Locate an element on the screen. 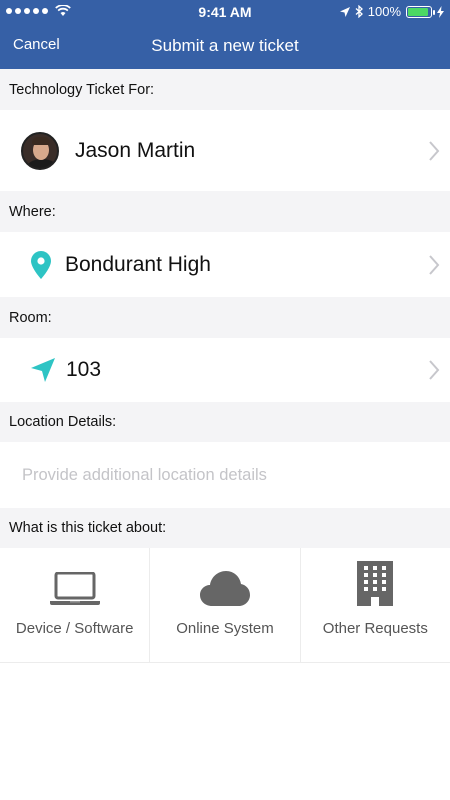 Image resolution: width=450 pixels, height=800 pixels. room-row: 103 is located at coordinates (225, 370).